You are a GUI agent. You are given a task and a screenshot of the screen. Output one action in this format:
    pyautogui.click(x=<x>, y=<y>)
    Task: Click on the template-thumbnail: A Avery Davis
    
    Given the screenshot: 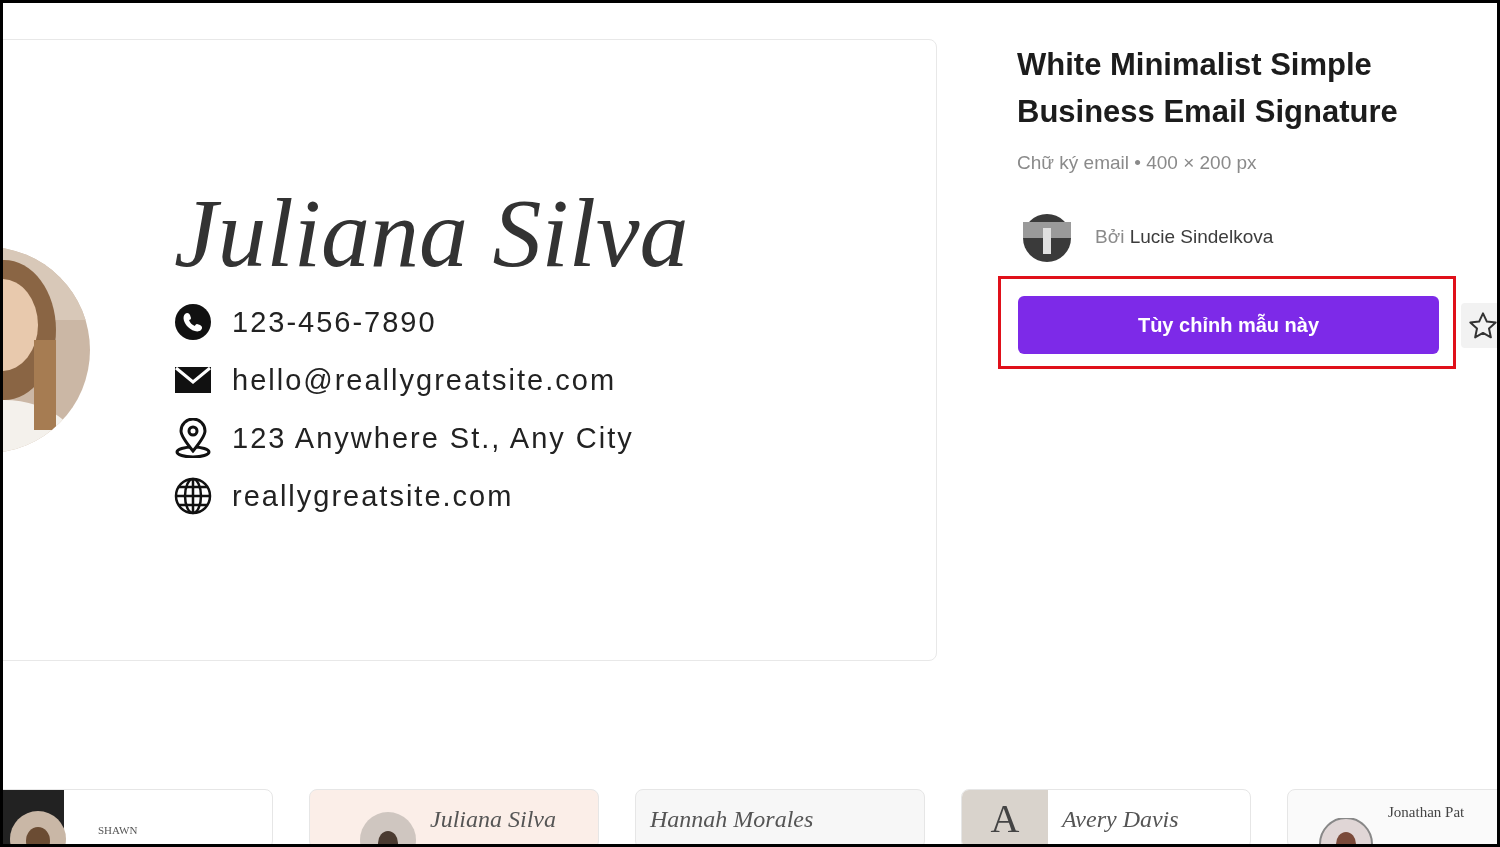 What is the action you would take?
    pyautogui.click(x=1106, y=816)
    